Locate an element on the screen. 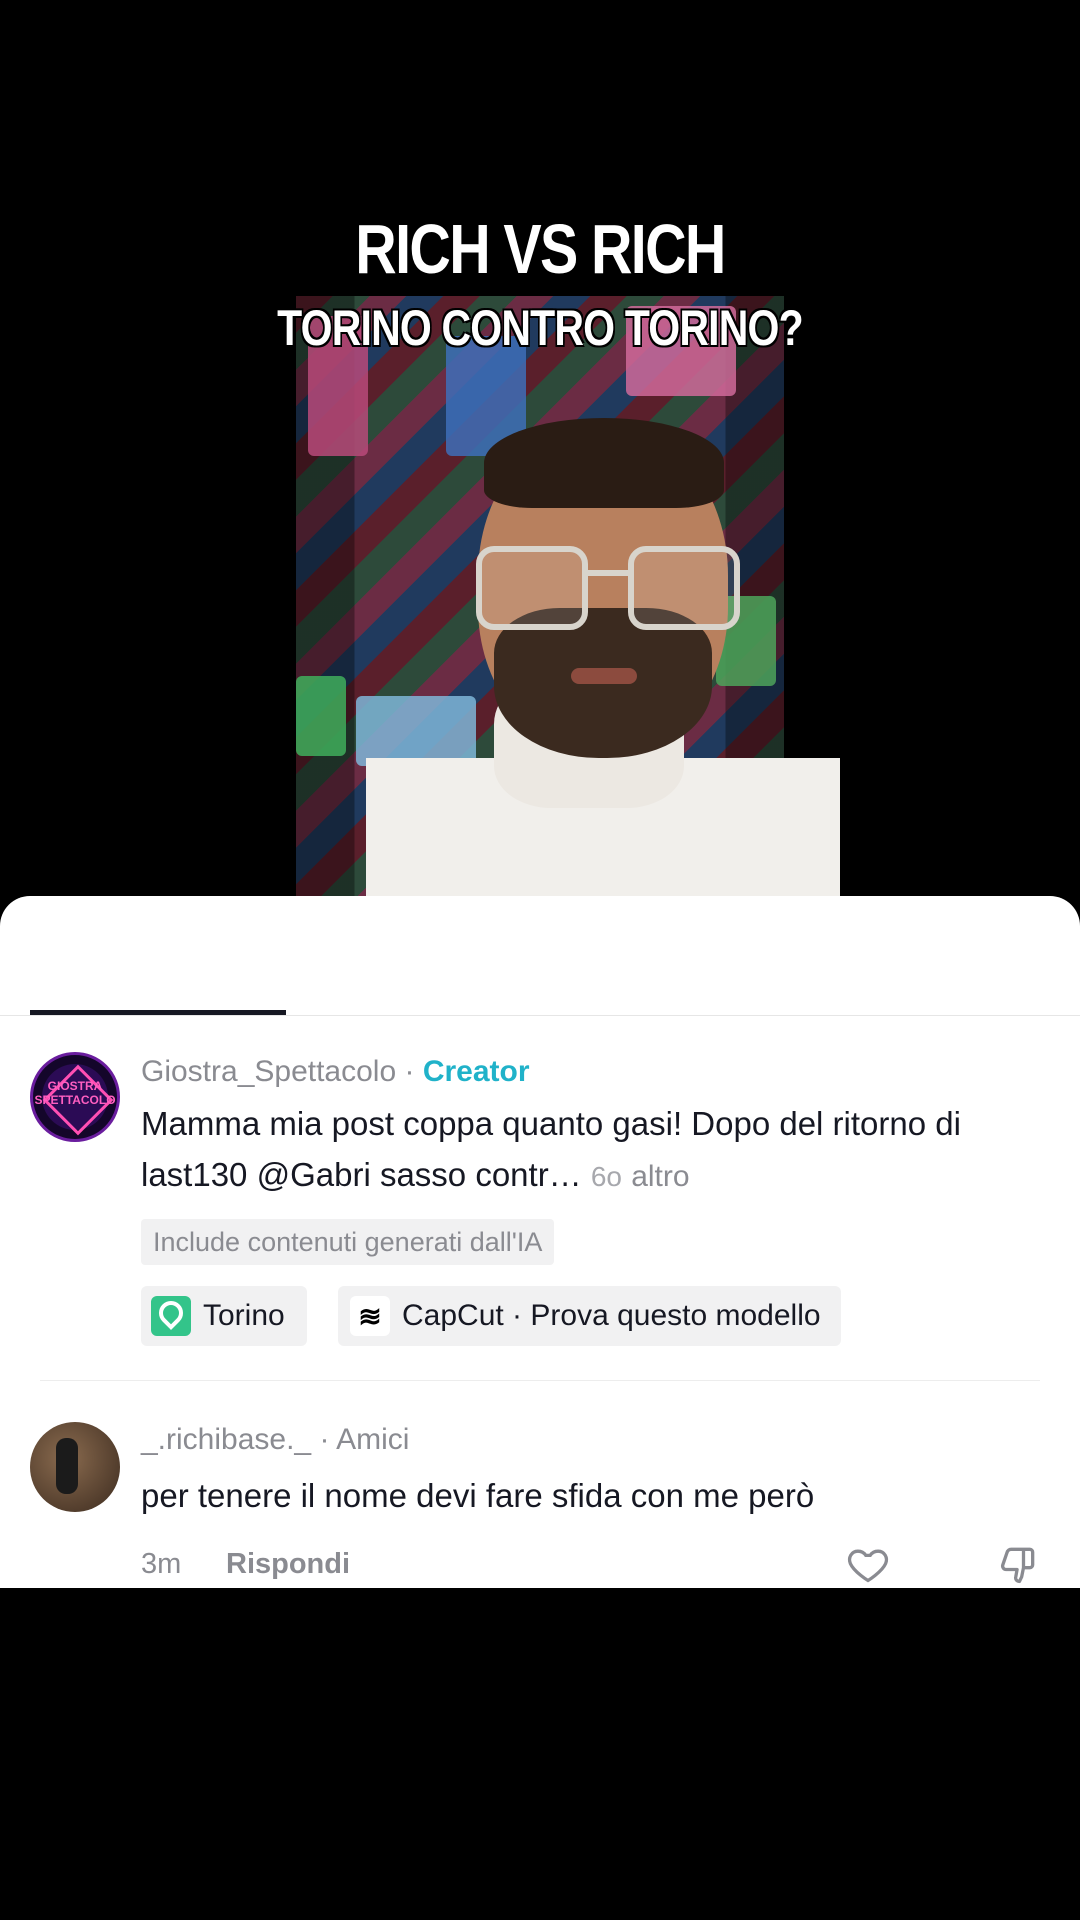 This screenshot has width=1080, height=1920. comments-tab-bar is located at coordinates (540, 956).